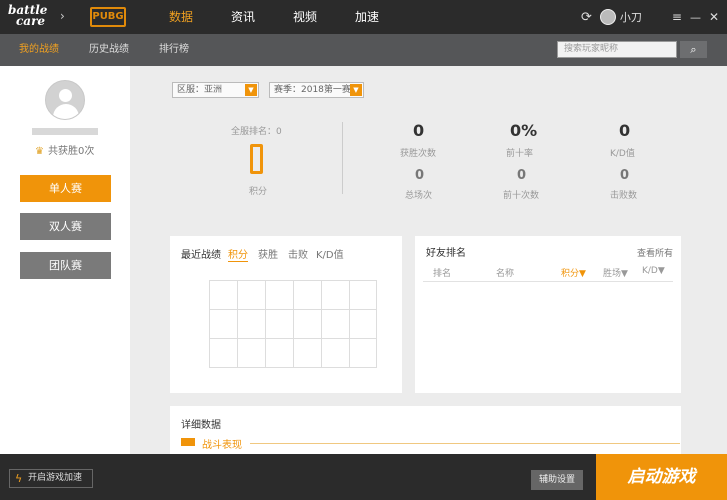  I want to click on region-select: 区服：亚洲 ▼, so click(215, 90).